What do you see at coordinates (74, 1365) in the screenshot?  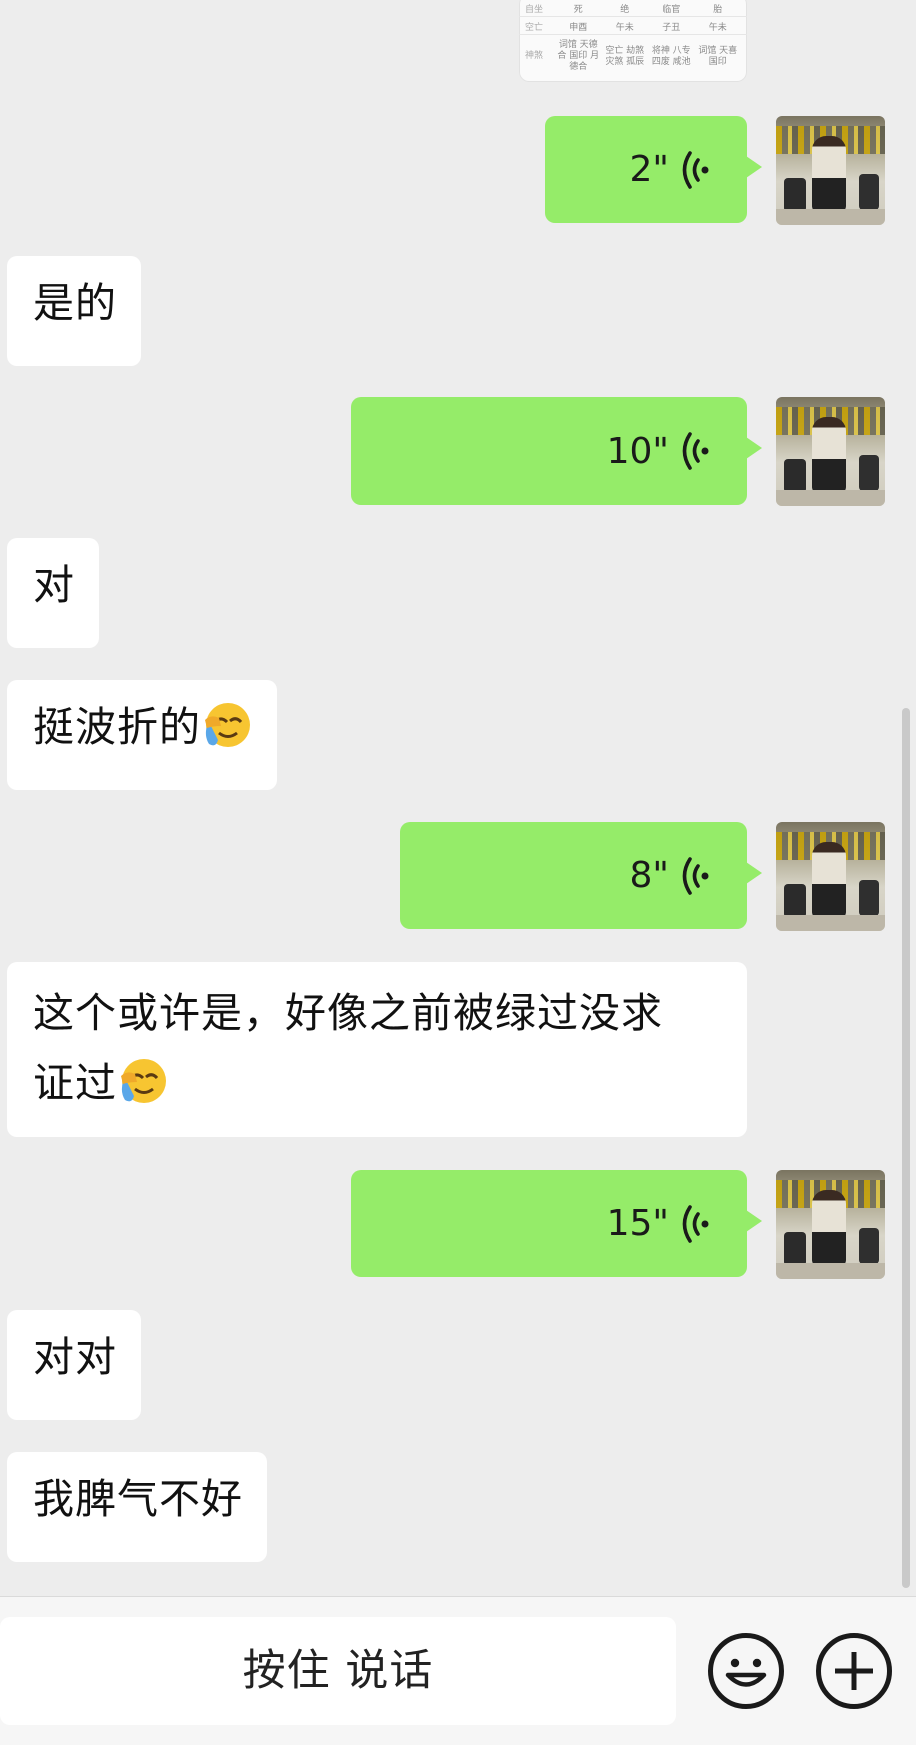 I see `text-message: 对对` at bounding box center [74, 1365].